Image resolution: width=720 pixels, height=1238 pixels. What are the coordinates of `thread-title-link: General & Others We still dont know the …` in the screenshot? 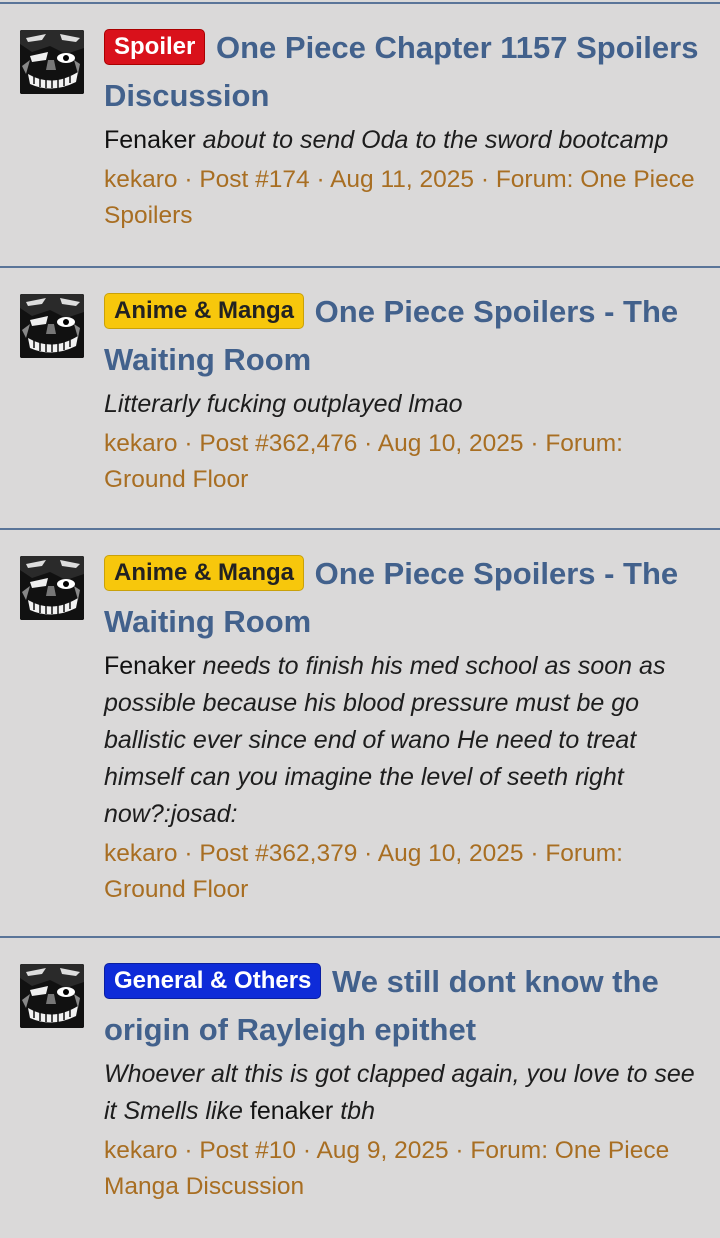 It's located at (402, 1006).